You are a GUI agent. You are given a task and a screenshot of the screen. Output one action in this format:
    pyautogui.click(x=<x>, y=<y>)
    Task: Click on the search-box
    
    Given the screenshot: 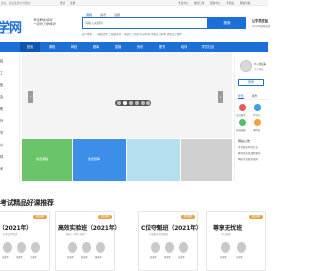 What is the action you would take?
    pyautogui.click(x=145, y=23)
    